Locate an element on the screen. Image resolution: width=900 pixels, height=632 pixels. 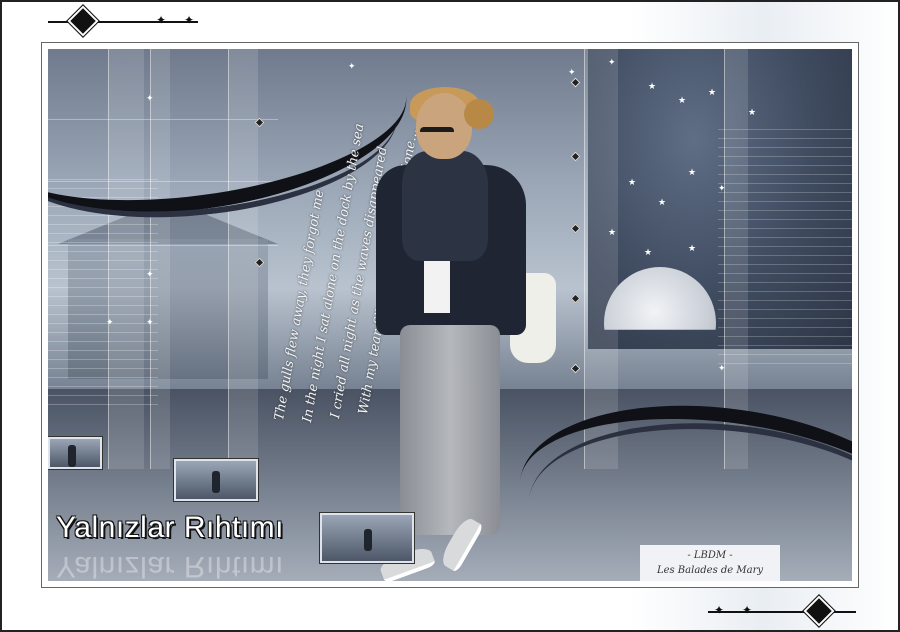
pants is located at coordinates (450, 430).